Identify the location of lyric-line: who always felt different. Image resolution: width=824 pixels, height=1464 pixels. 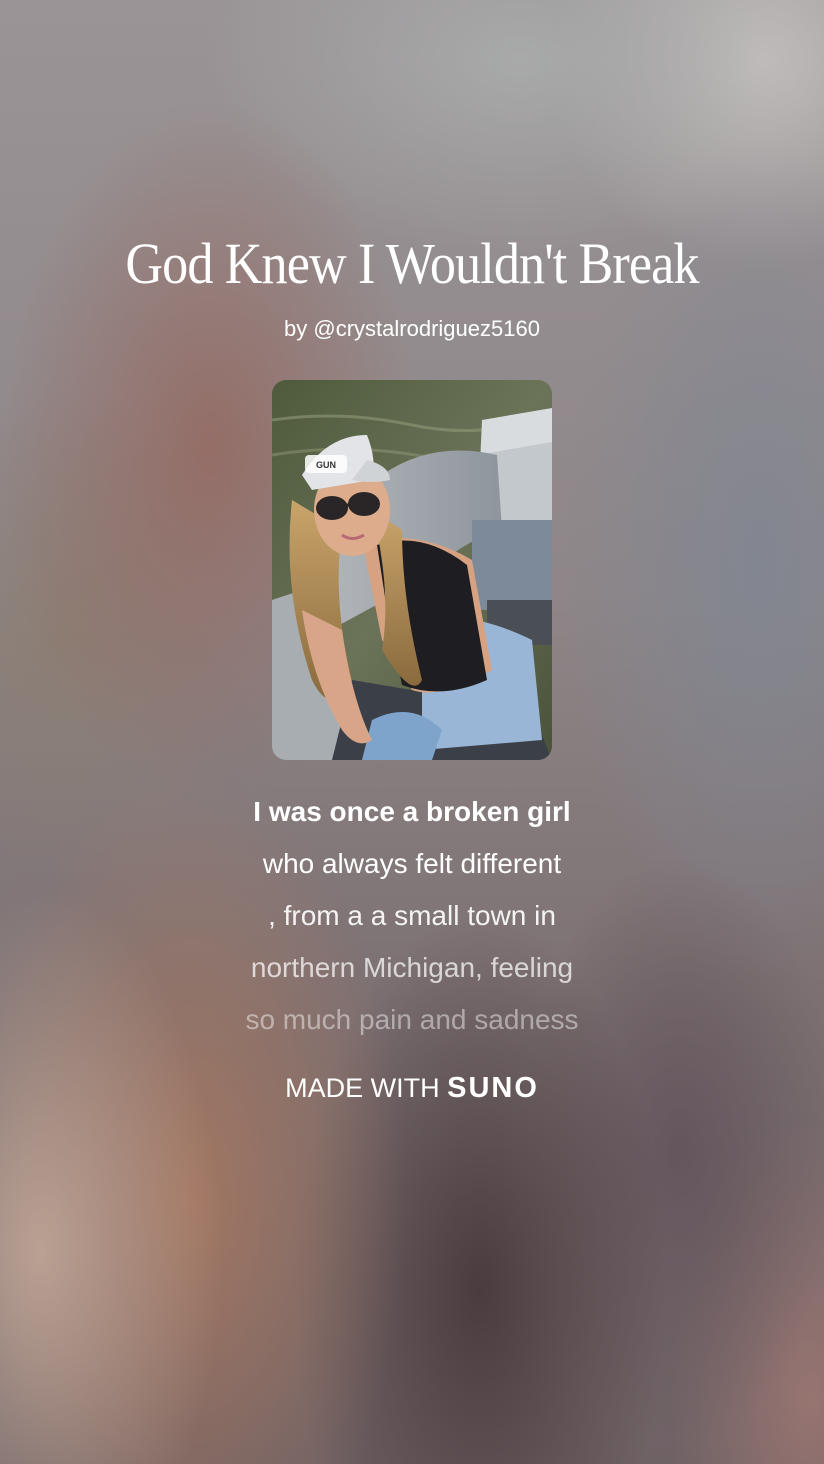
(412, 863).